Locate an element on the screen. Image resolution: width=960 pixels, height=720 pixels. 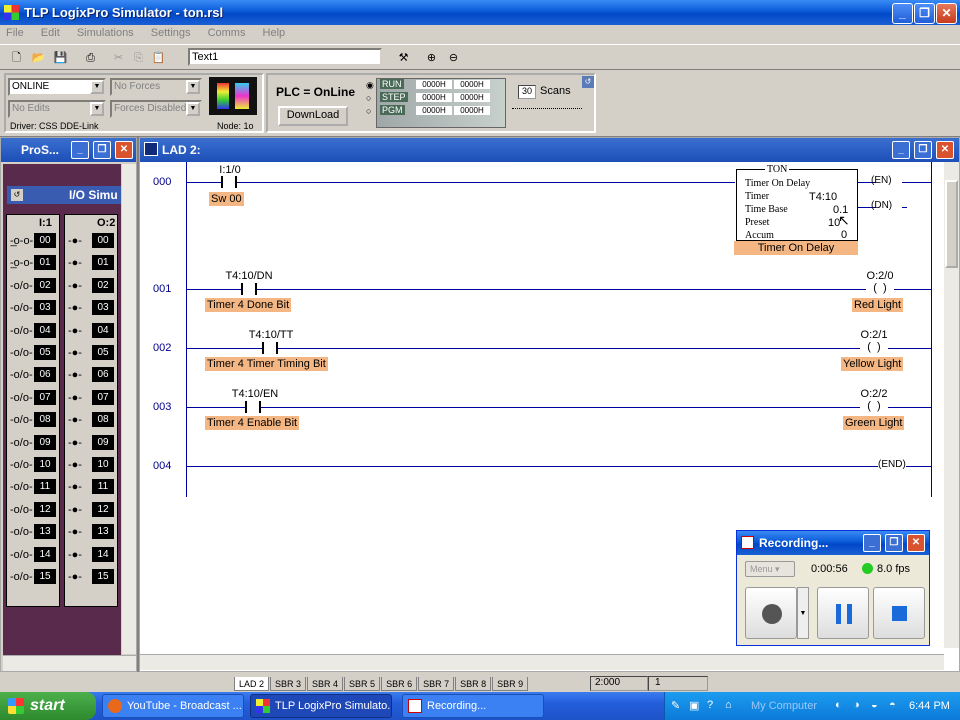
step-radio: ○ is located at coordinates (368, 98).